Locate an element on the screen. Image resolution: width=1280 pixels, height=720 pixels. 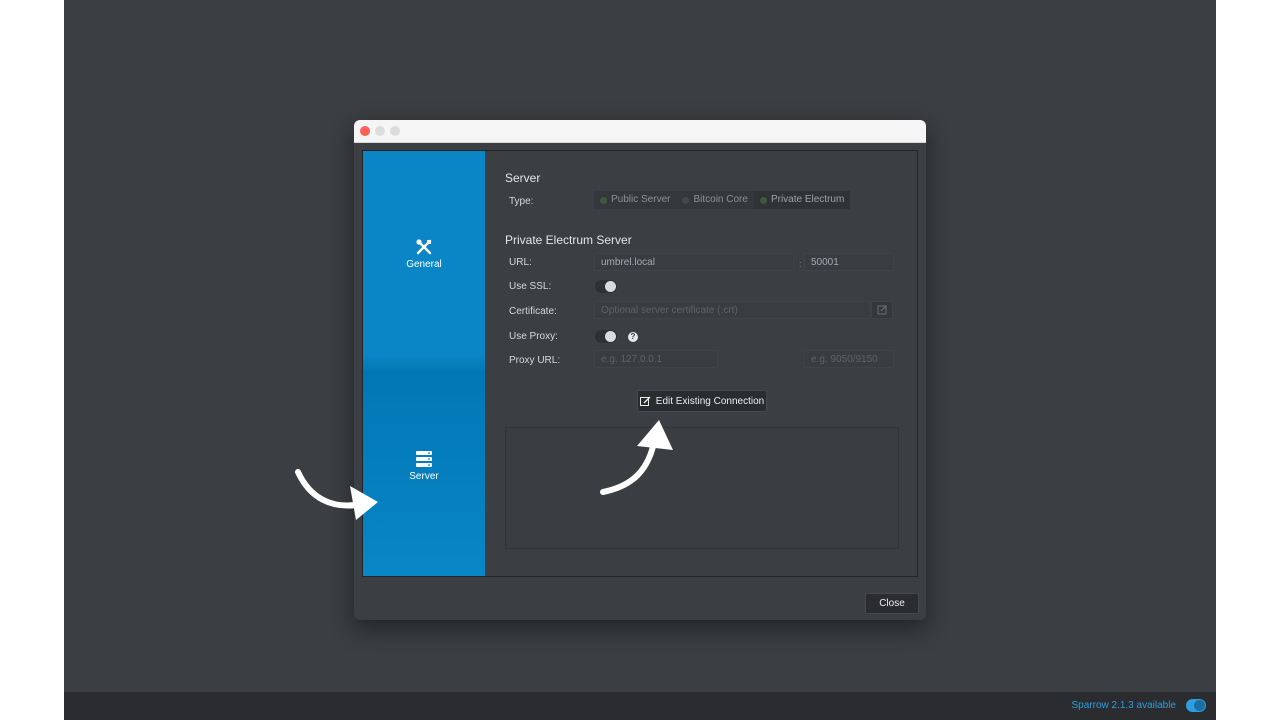
server-type-public: Public Server is located at coordinates (635, 200).